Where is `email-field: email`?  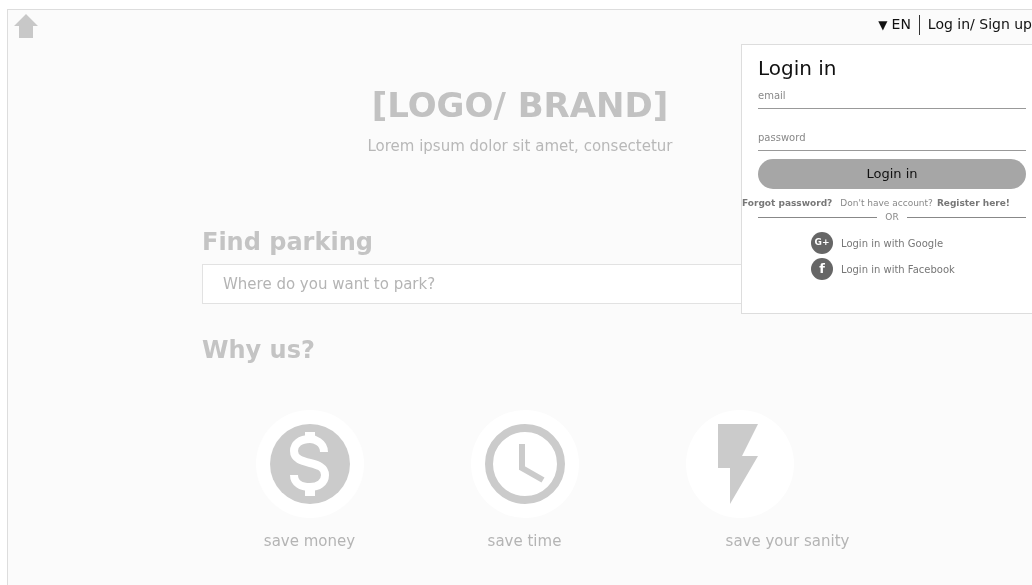 email-field: email is located at coordinates (892, 96).